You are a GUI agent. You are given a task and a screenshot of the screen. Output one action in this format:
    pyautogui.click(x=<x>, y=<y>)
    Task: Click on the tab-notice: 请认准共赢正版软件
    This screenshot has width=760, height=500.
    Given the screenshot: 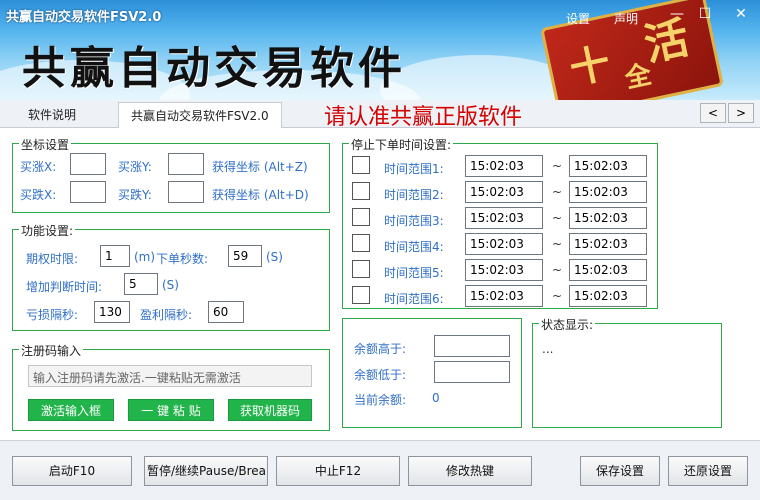 What is the action you would take?
    pyautogui.click(x=423, y=117)
    